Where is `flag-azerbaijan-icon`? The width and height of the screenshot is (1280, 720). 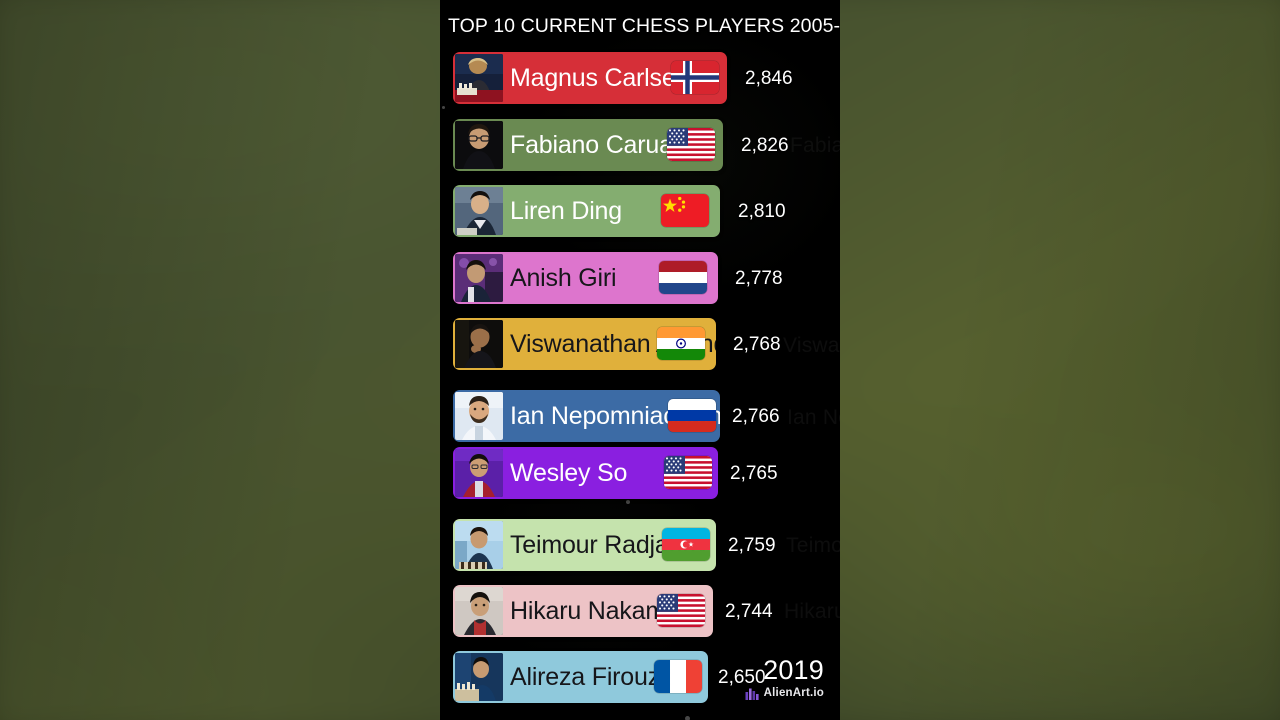 flag-azerbaijan-icon is located at coordinates (686, 544).